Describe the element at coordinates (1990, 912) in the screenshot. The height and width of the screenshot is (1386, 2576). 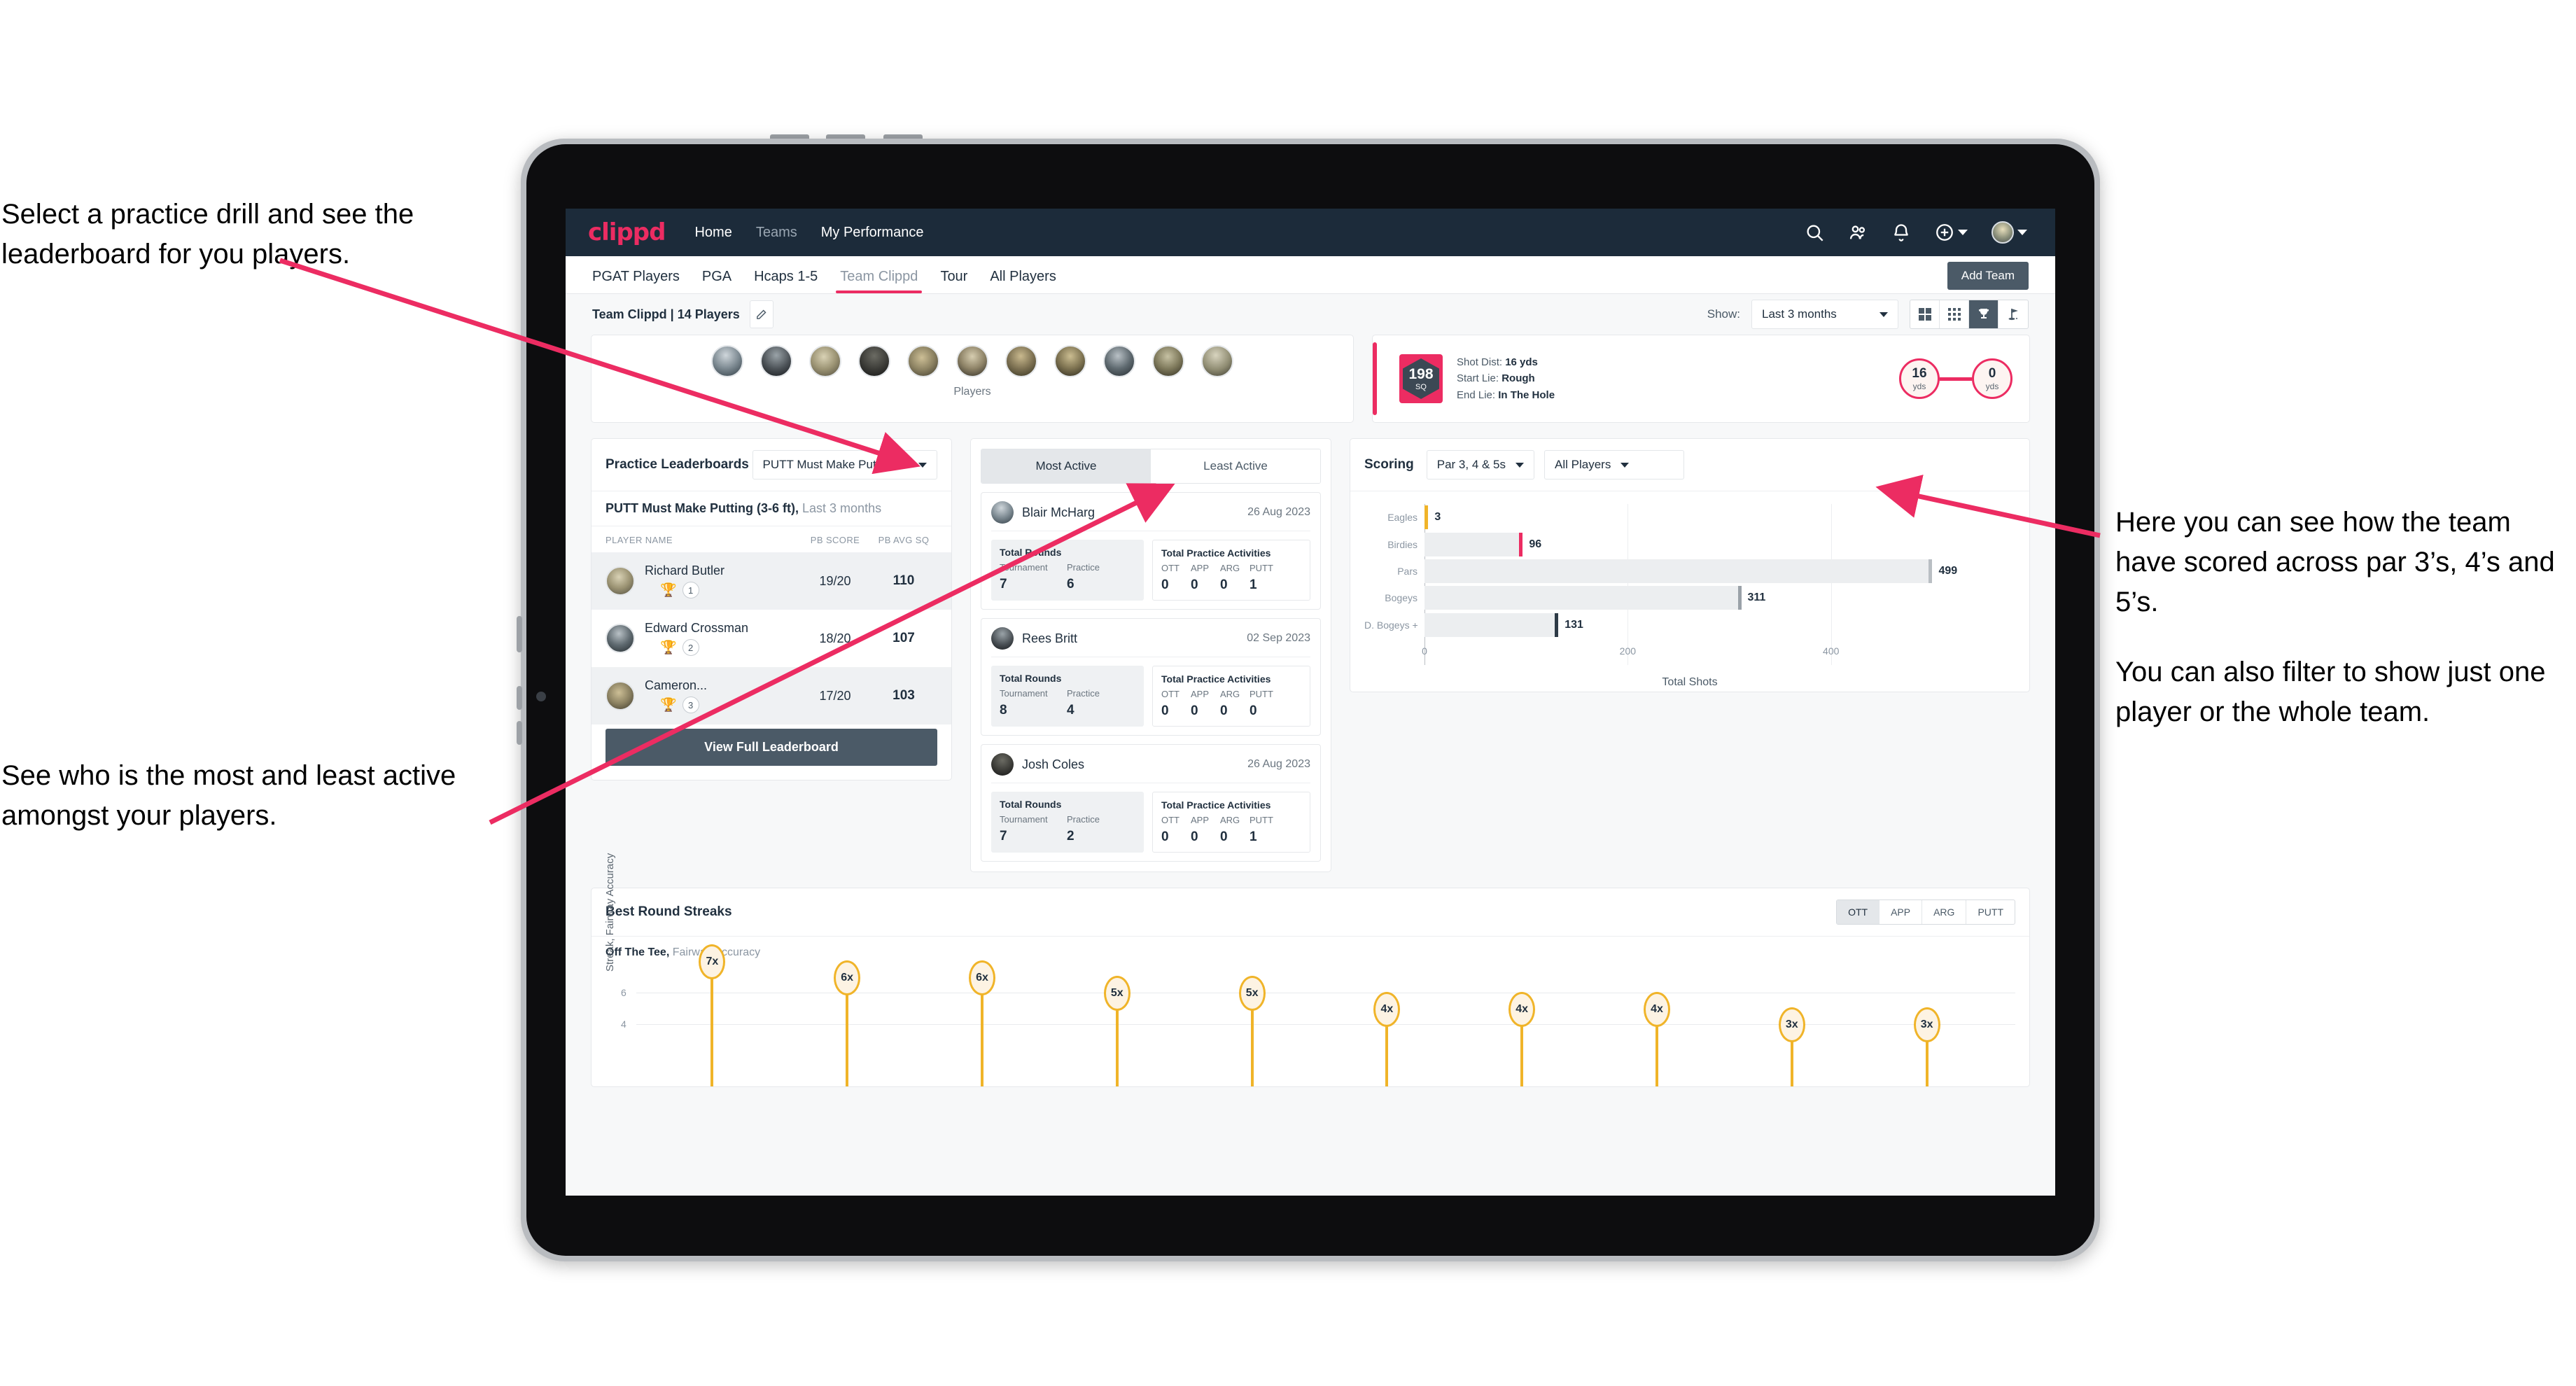
I see `segment-putt: PUTT` at that location.